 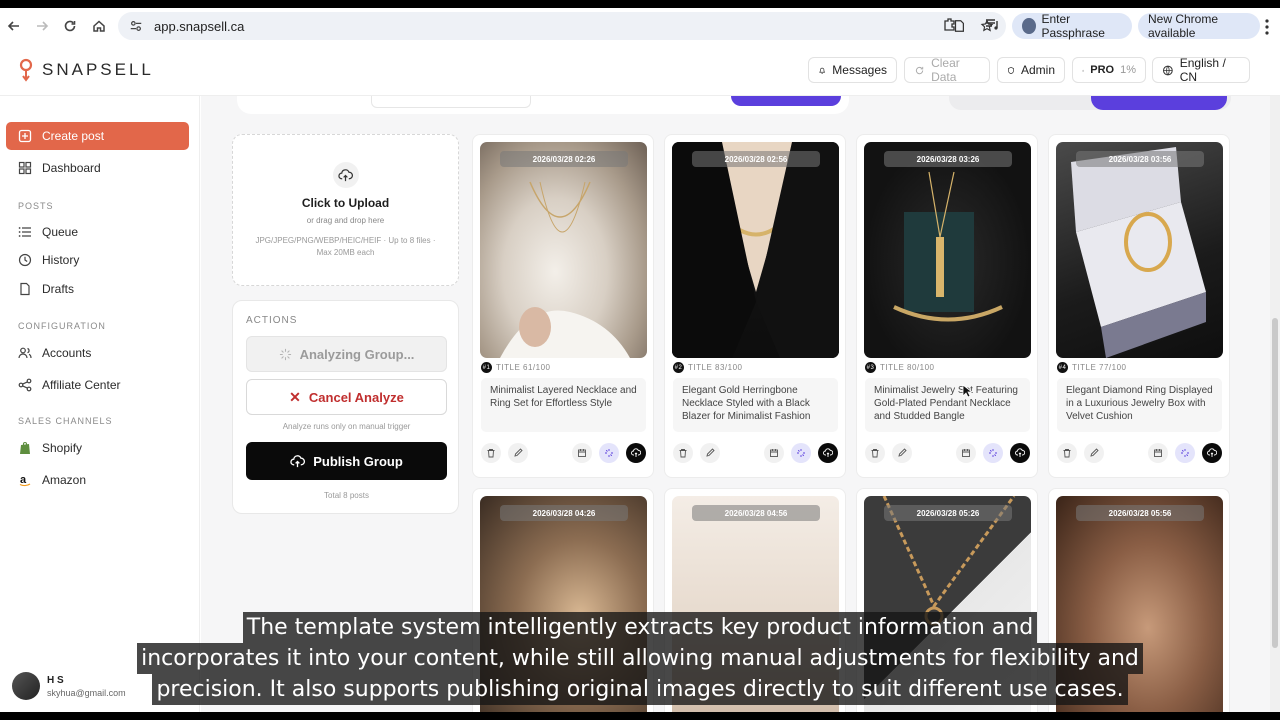 What do you see at coordinates (786, 101) in the screenshot?
I see `toolbar-primary-button` at bounding box center [786, 101].